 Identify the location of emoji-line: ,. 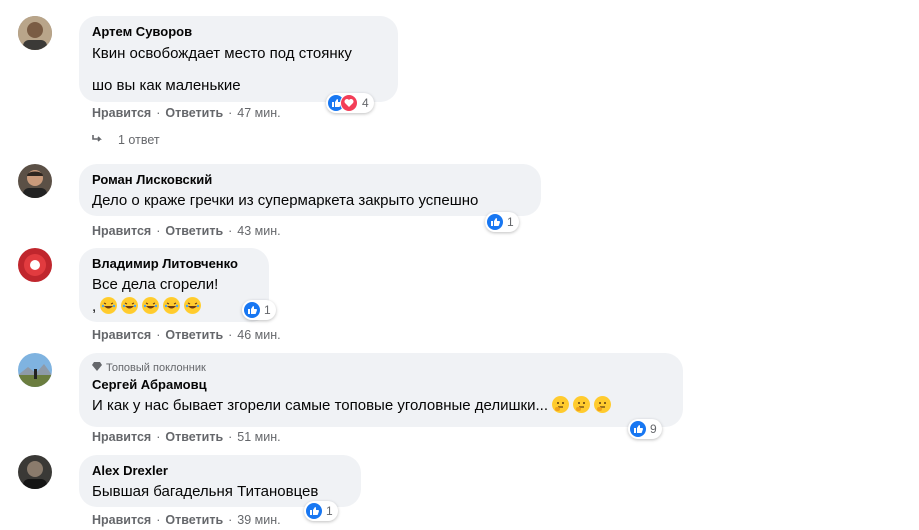
(174, 307).